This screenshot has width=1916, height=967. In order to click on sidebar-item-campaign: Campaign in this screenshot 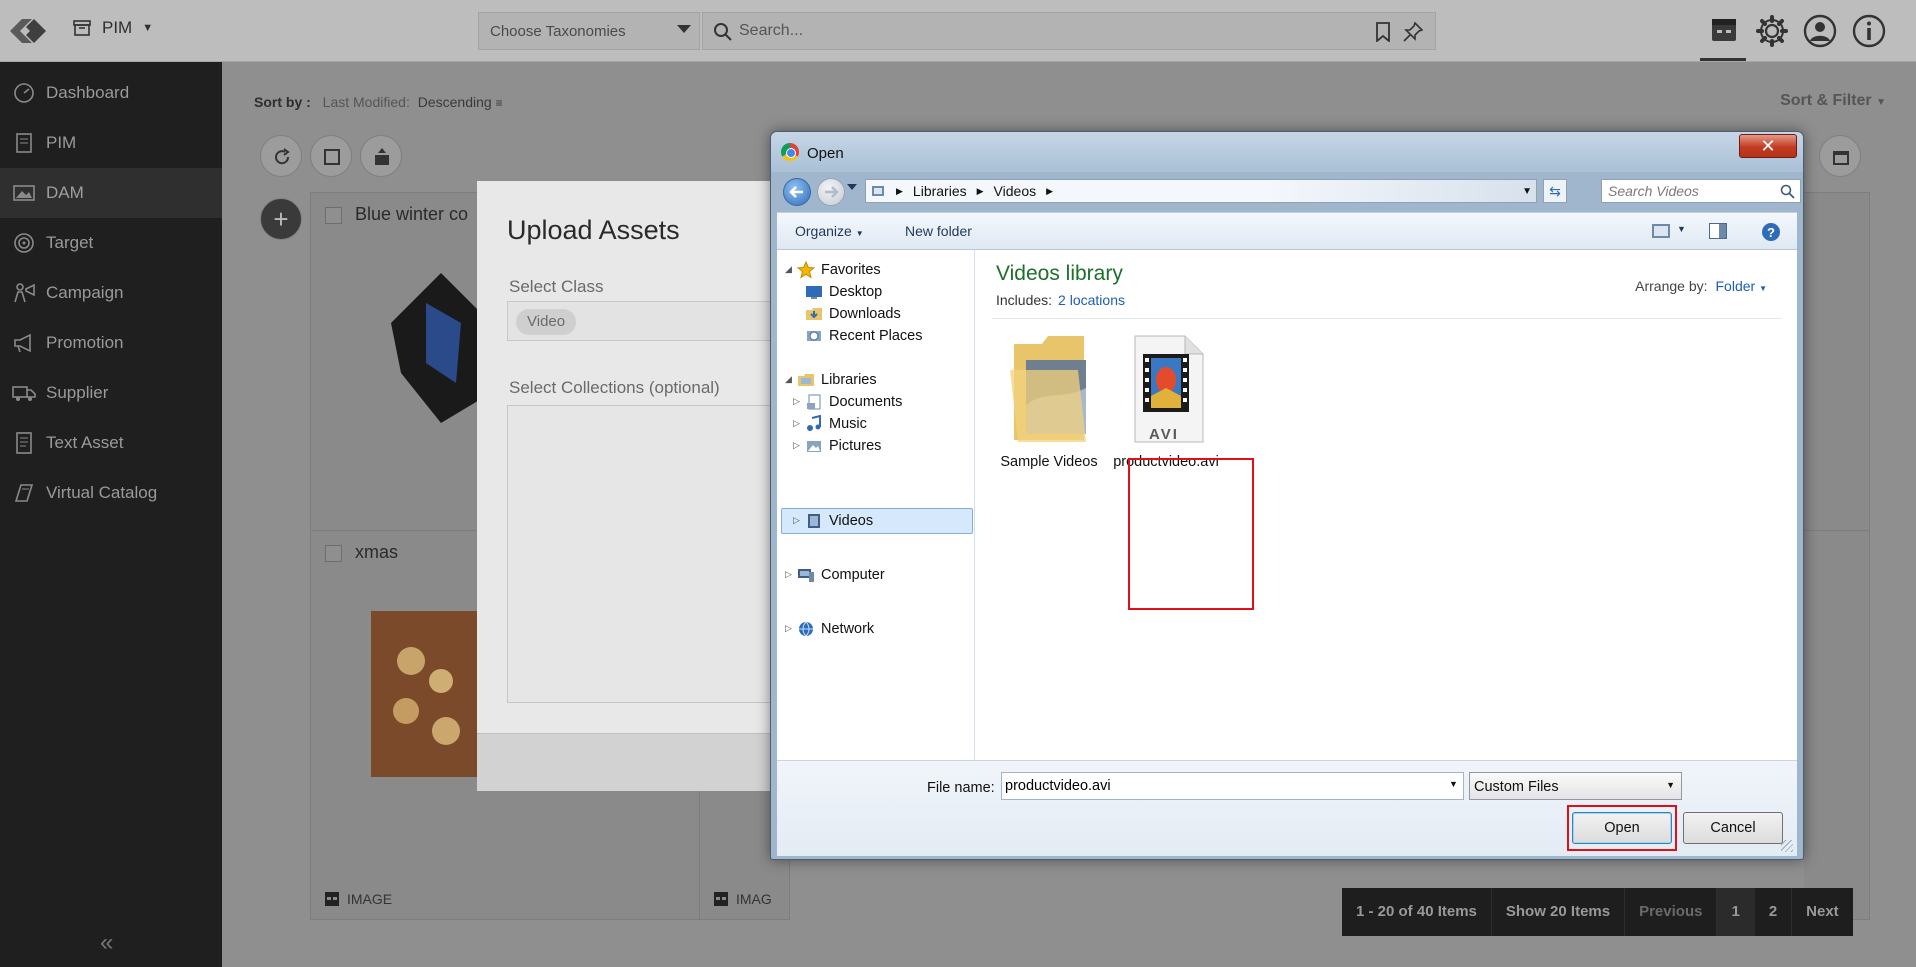, I will do `click(111, 293)`.